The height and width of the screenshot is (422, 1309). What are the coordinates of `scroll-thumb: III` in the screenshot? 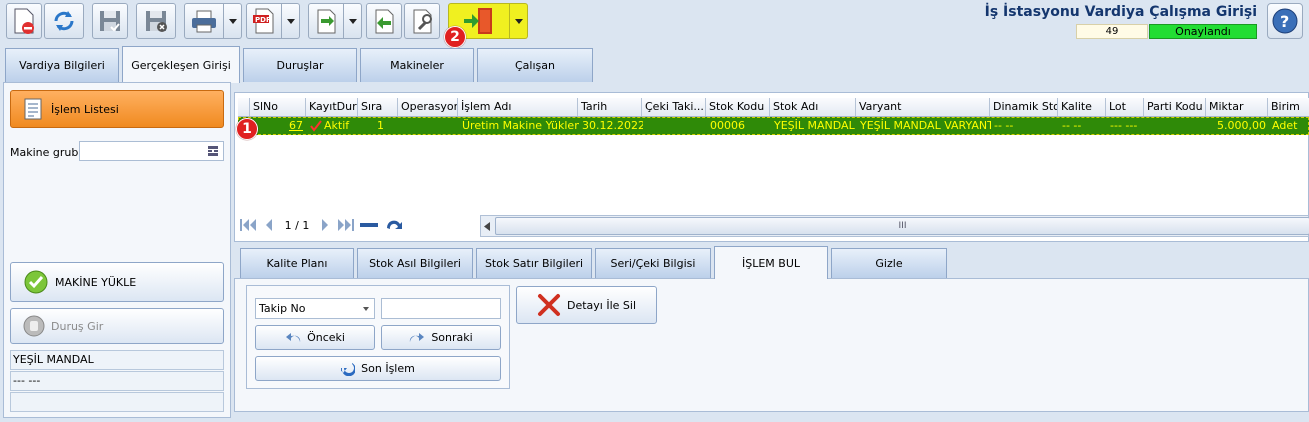 It's located at (902, 226).